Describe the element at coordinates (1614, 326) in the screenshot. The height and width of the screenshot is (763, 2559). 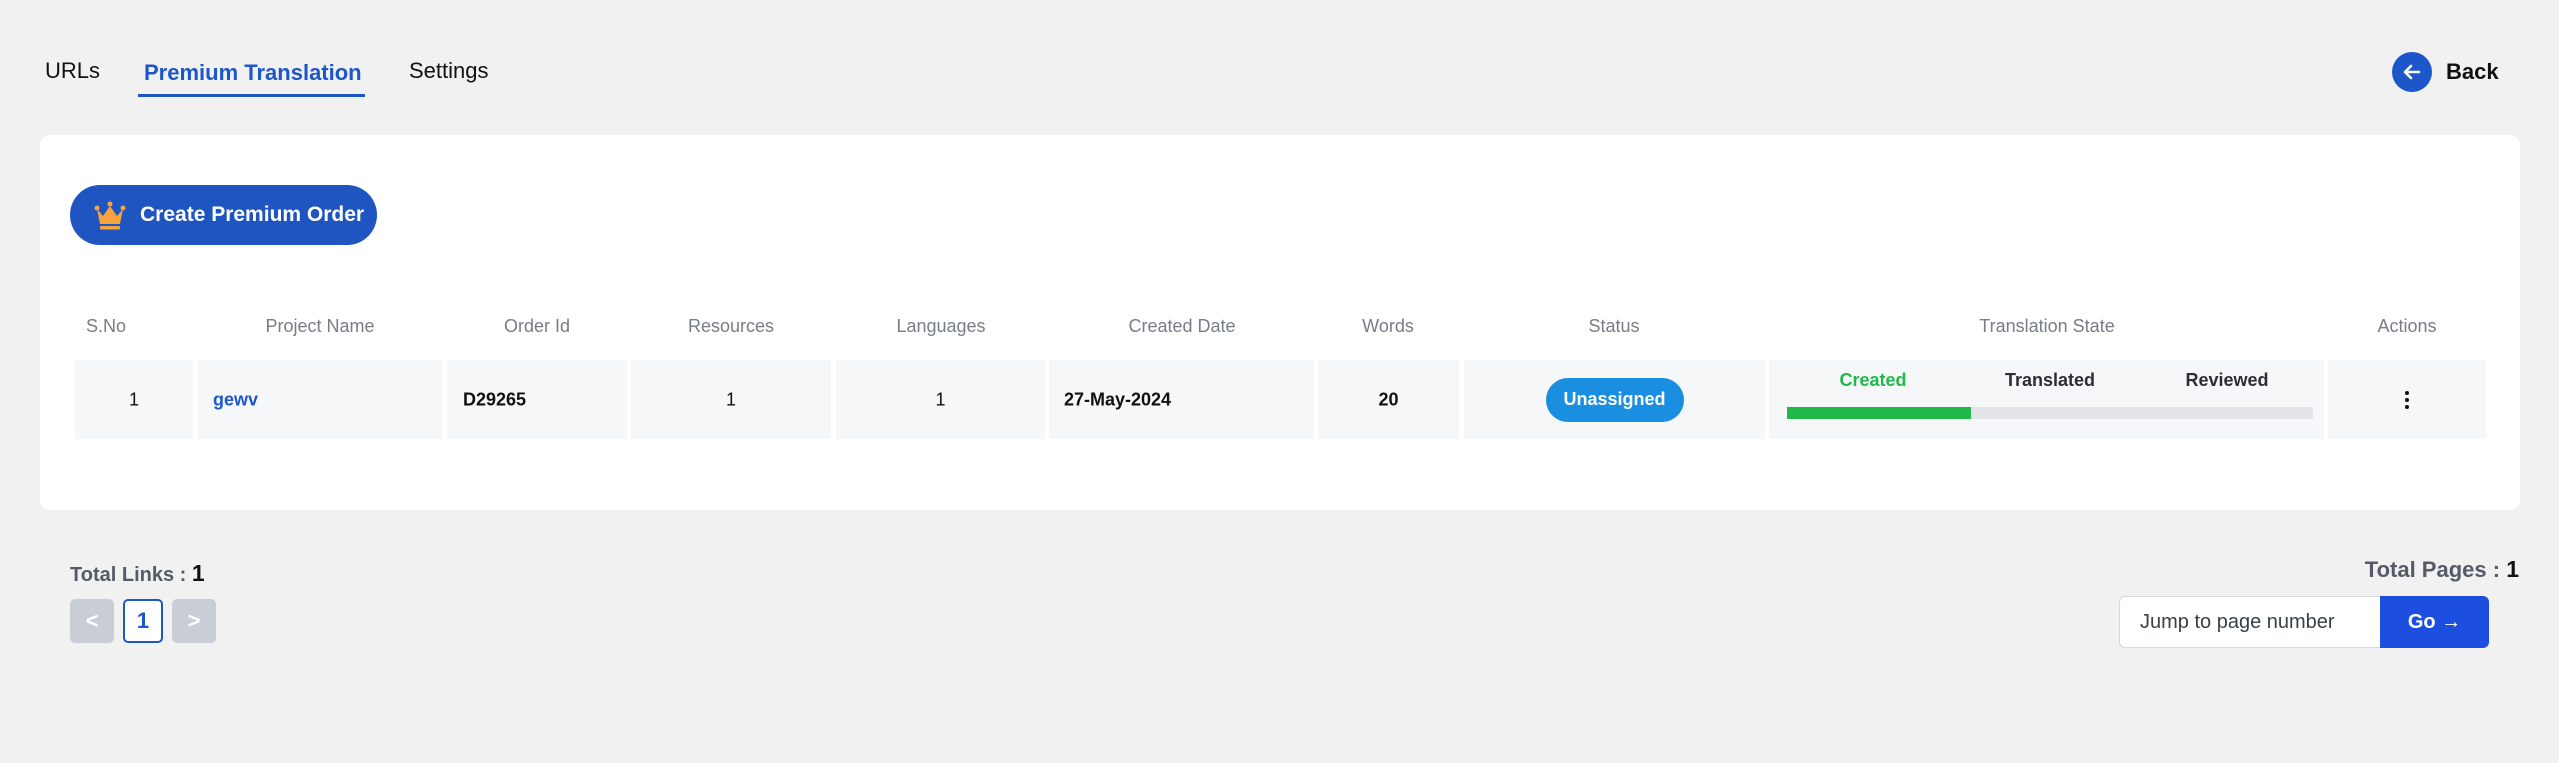
I see `header-status: Status` at that location.